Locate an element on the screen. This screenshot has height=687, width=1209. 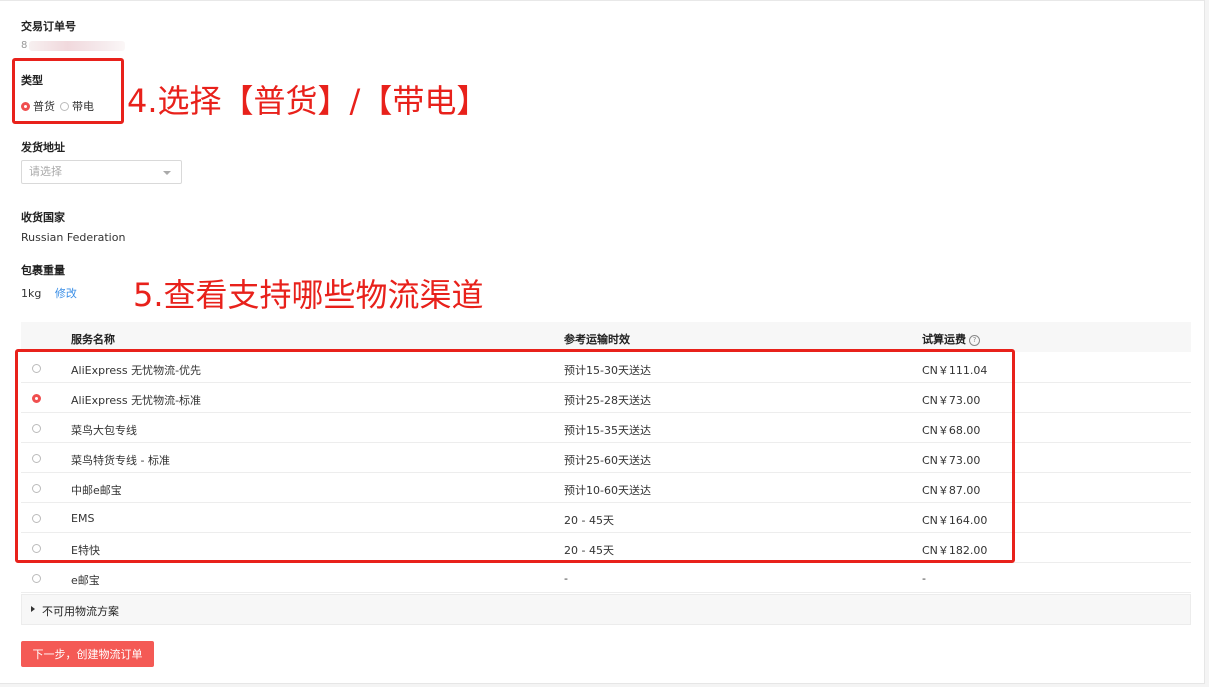
col-fee-header-label: 试算运费 is located at coordinates (944, 339).